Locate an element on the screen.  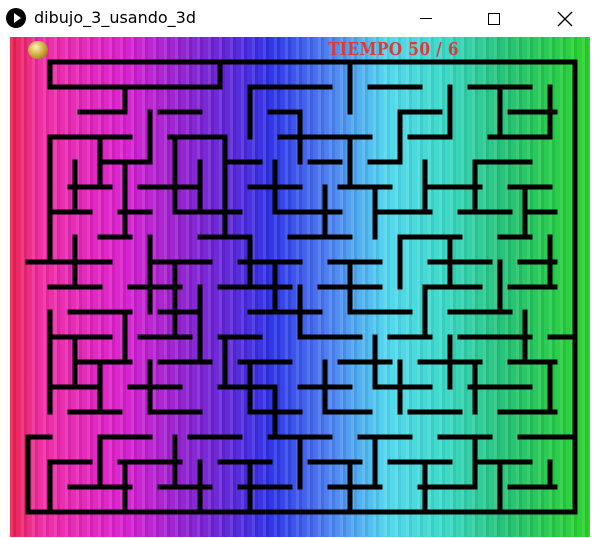
timer-hud: TIEMPO 50 / 6 is located at coordinates (394, 49).